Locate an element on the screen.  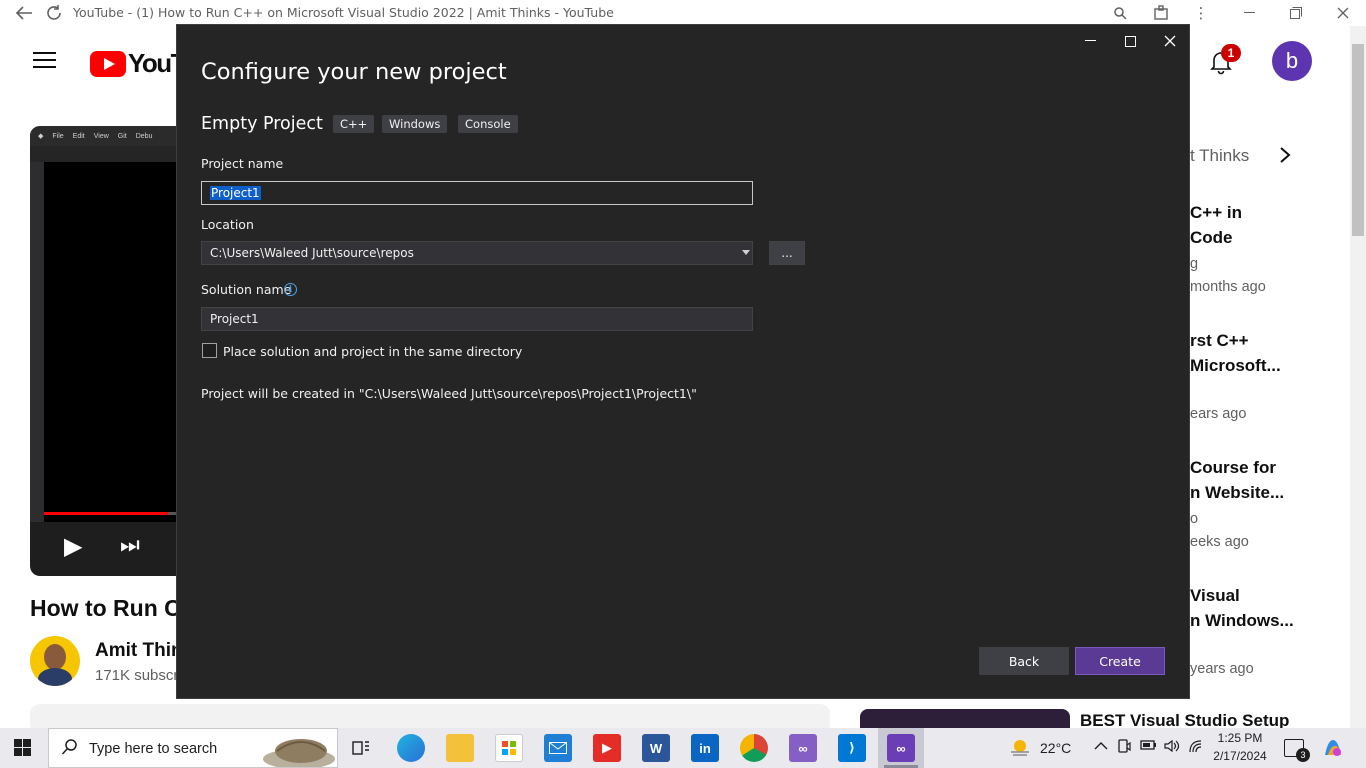
search-highlight-illustration is located at coordinates (299, 753).